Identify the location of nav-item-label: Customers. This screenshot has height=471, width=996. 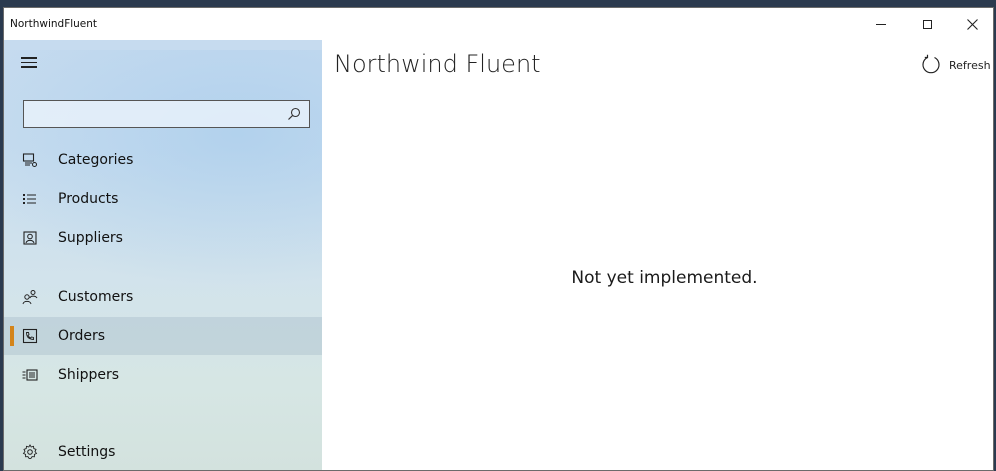
(96, 297).